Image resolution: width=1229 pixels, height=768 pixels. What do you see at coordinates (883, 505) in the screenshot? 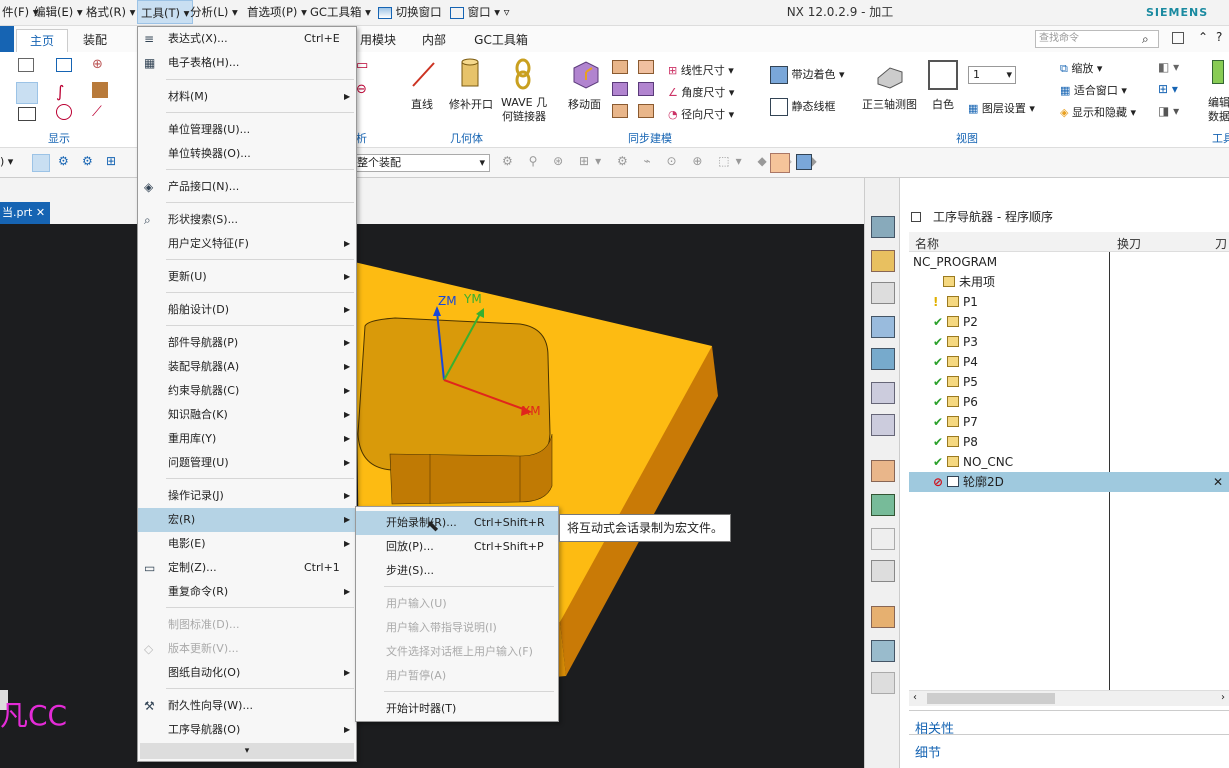
I see `method-navigator-icon` at bounding box center [883, 505].